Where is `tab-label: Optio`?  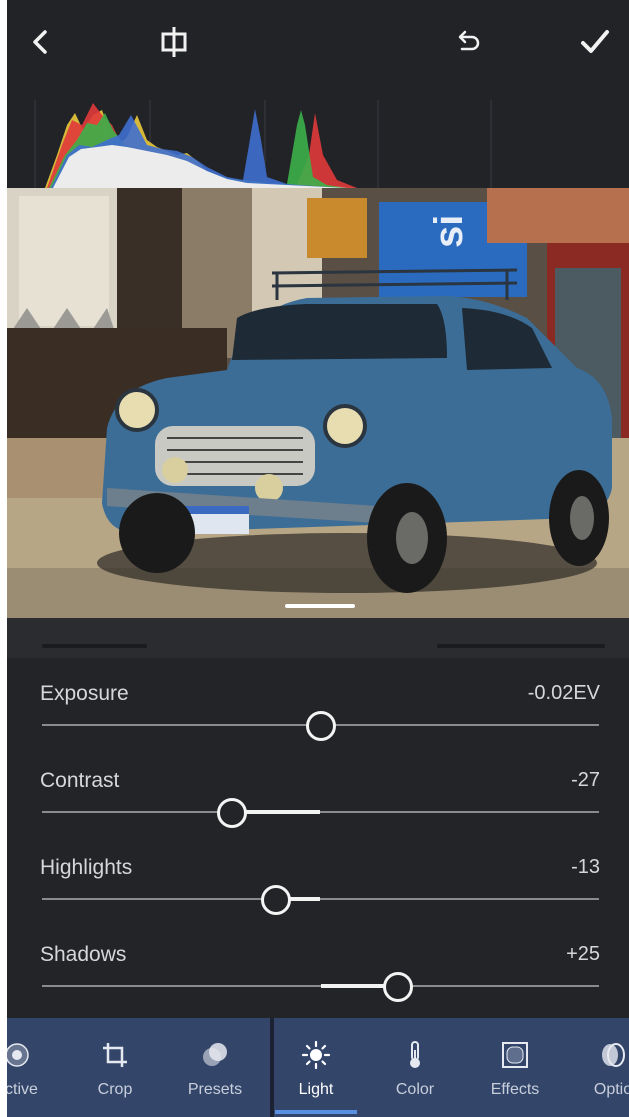 tab-label: Optio is located at coordinates (611, 1089).